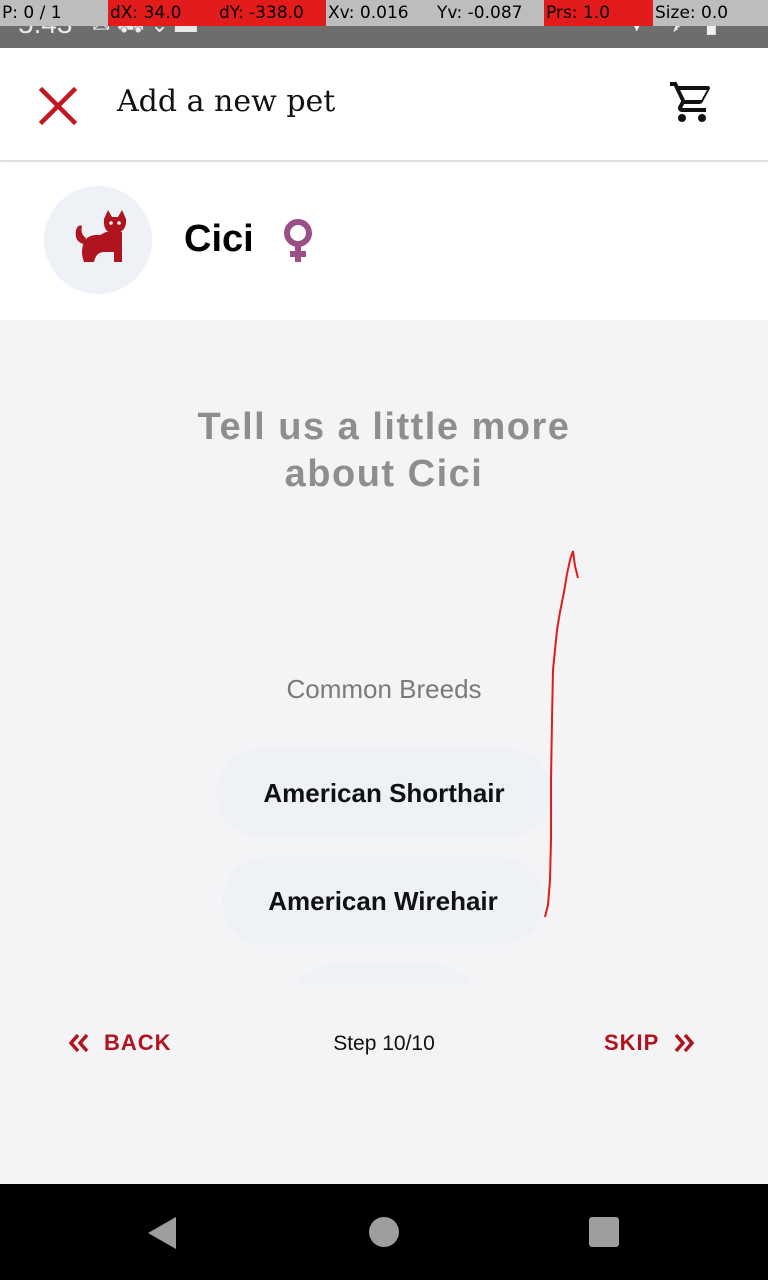 The width and height of the screenshot is (768, 1280). What do you see at coordinates (604, 1232) in the screenshot?
I see `nav-recents-icon` at bounding box center [604, 1232].